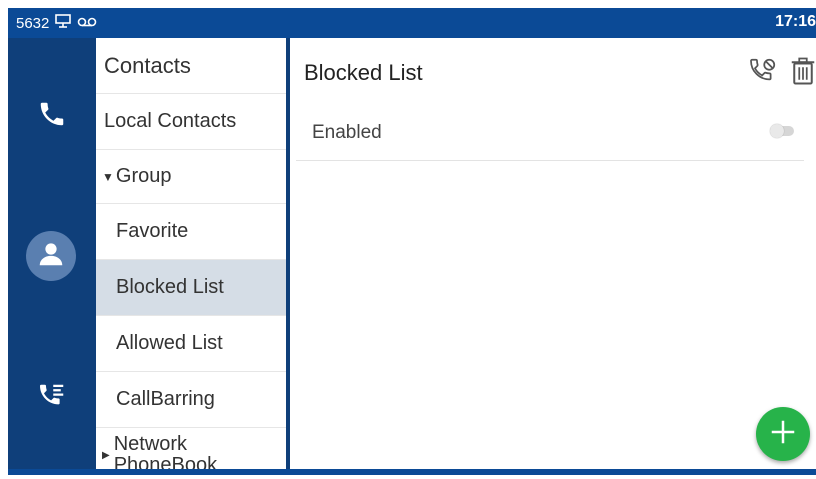  Describe the element at coordinates (191, 232) in the screenshot. I see `menu-item-favorite: Favorite` at that location.